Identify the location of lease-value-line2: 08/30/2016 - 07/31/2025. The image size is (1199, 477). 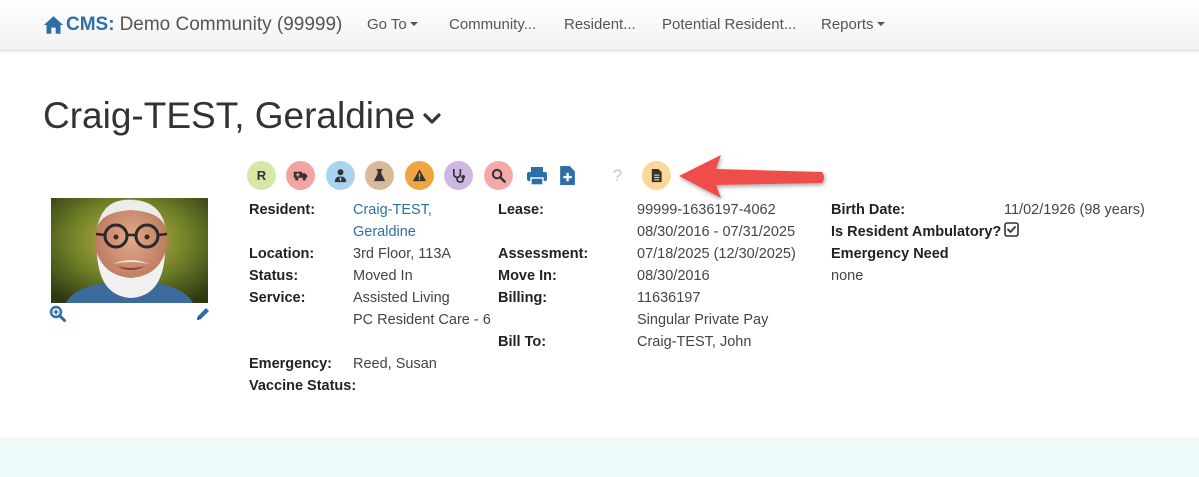
(716, 232).